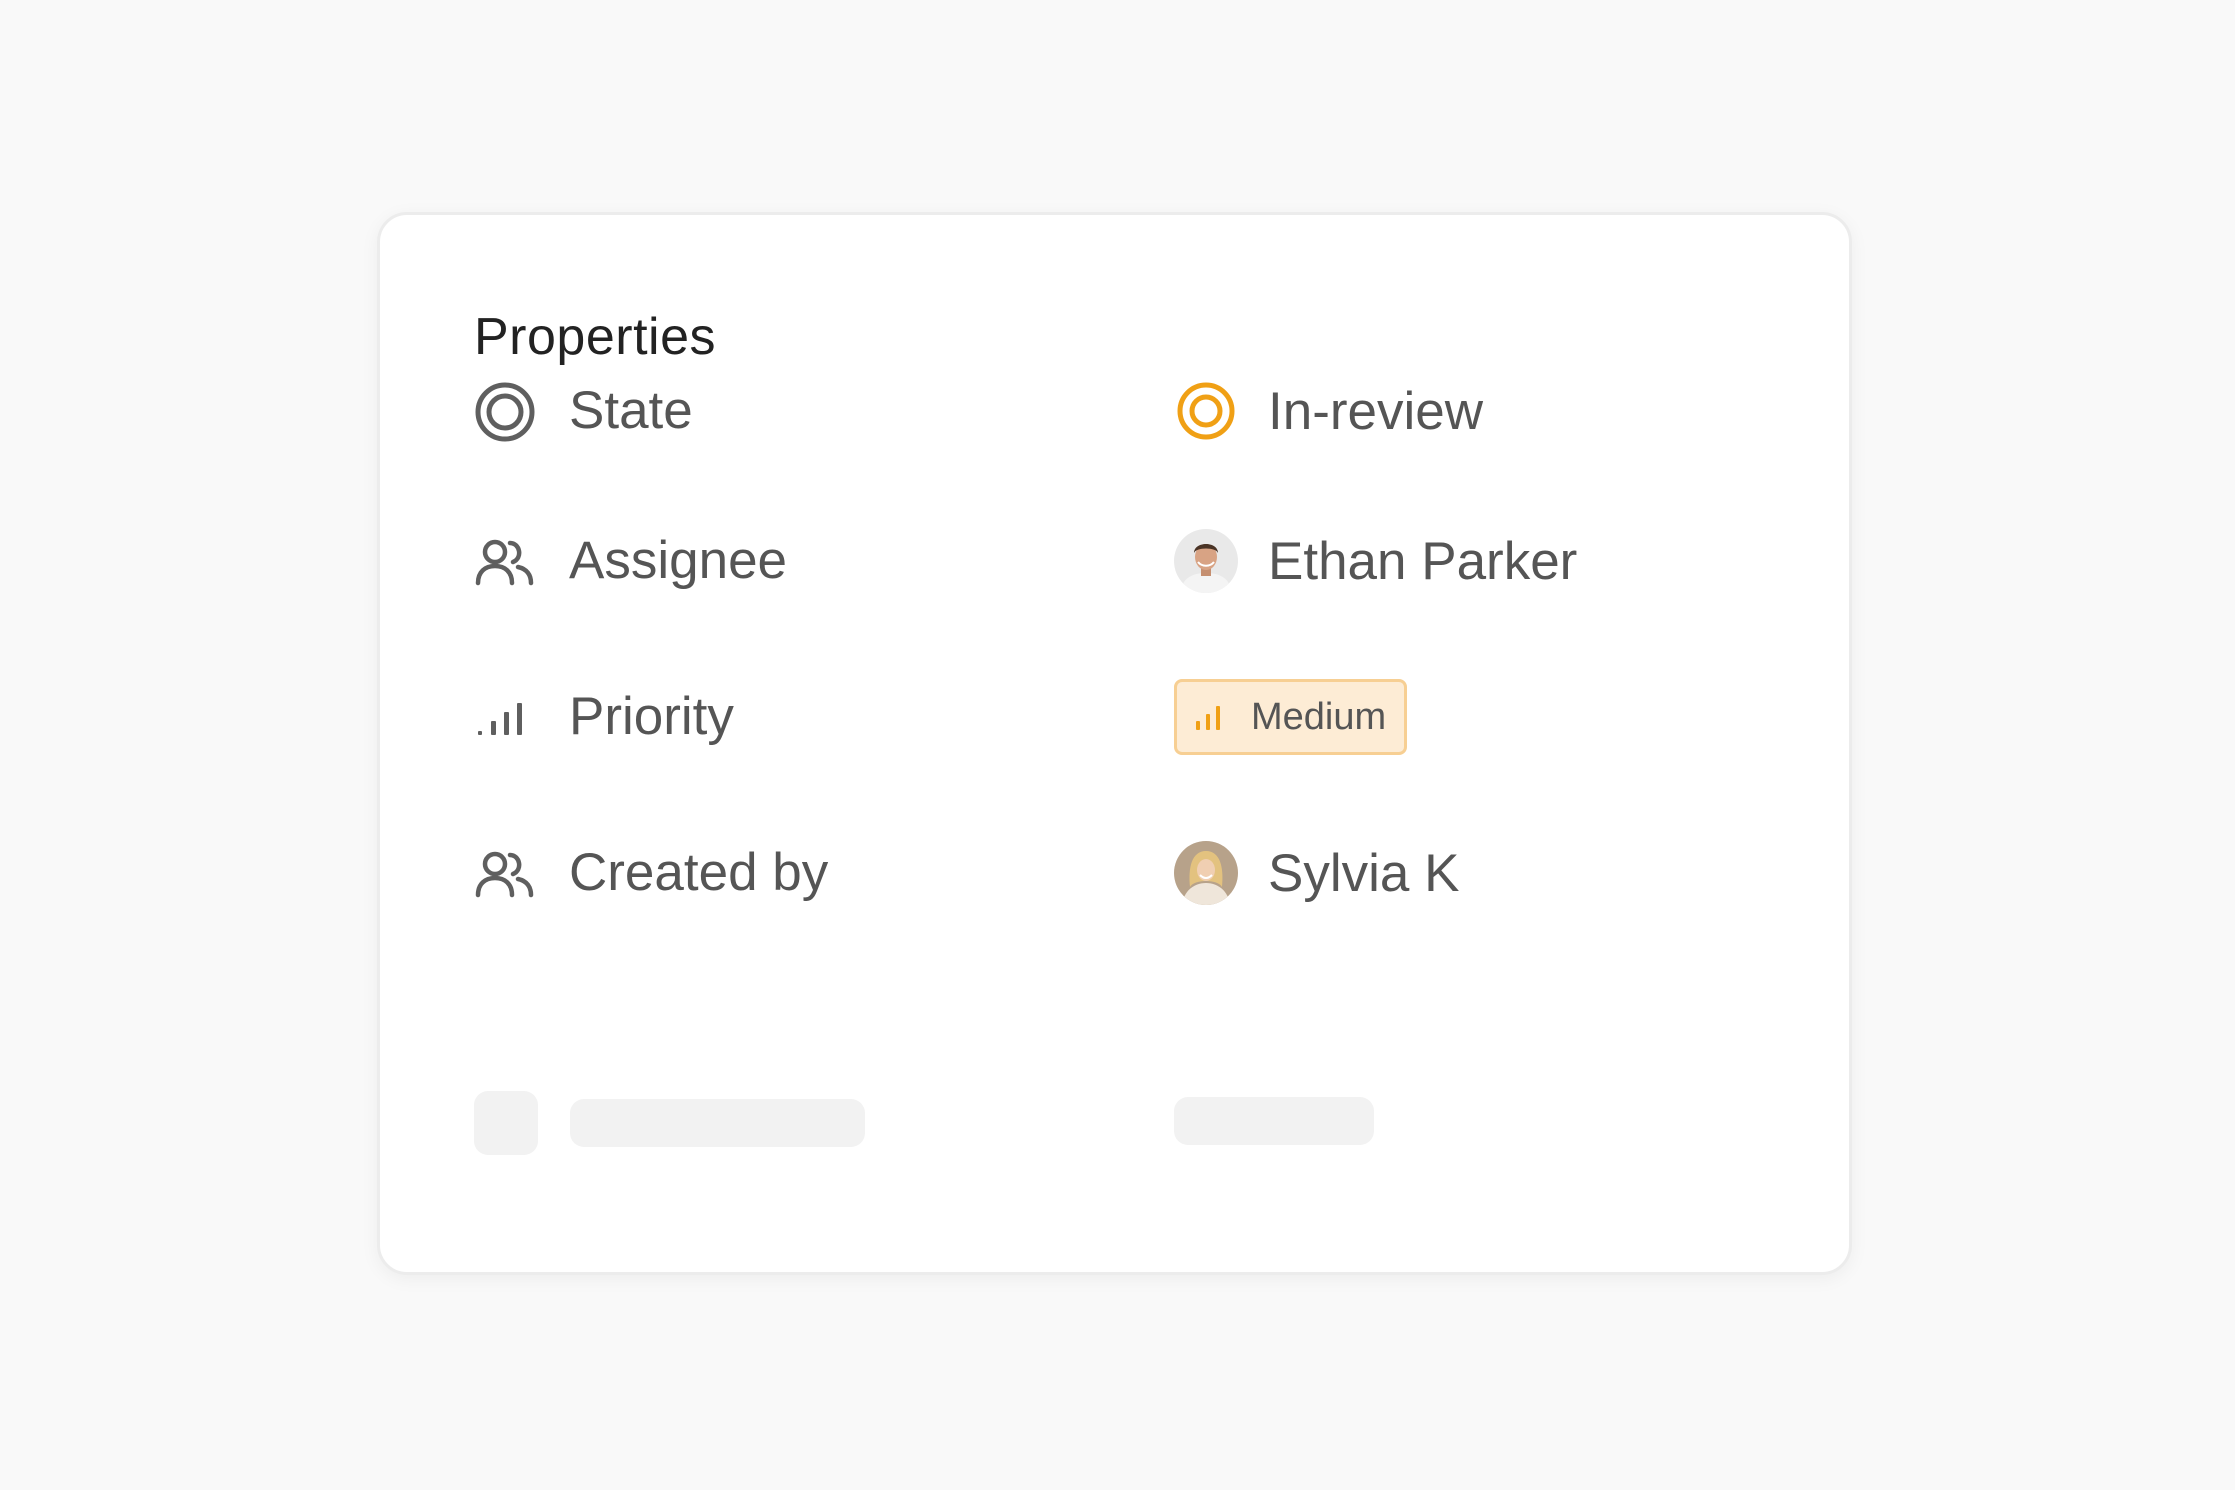  I want to click on assignee-value-text: Ethan Parker, so click(1423, 561).